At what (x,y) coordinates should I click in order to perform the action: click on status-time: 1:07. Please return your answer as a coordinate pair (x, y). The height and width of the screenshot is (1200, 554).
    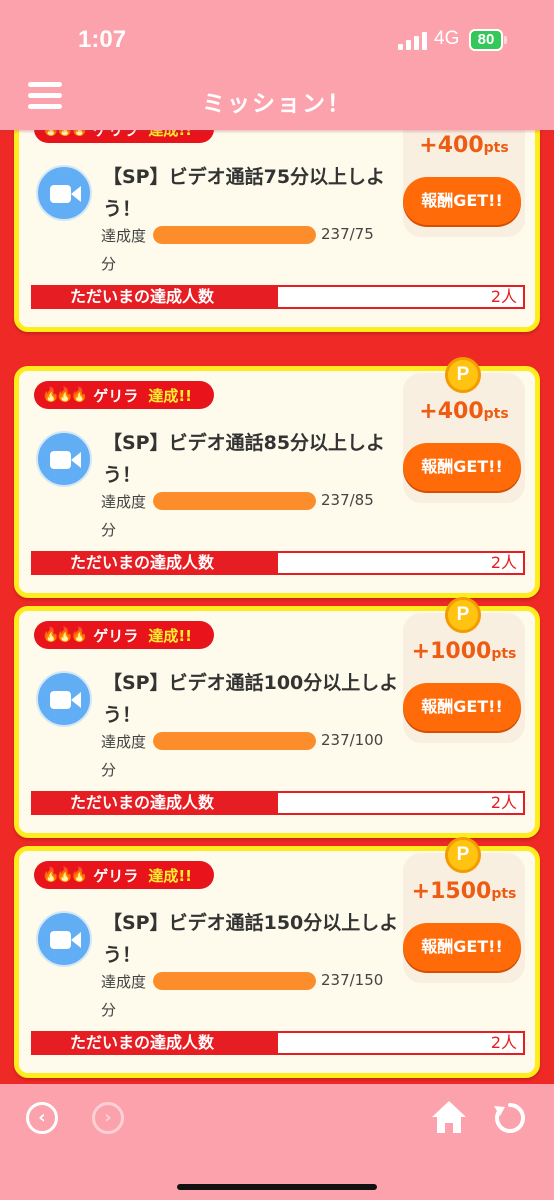
    Looking at the image, I should click on (102, 39).